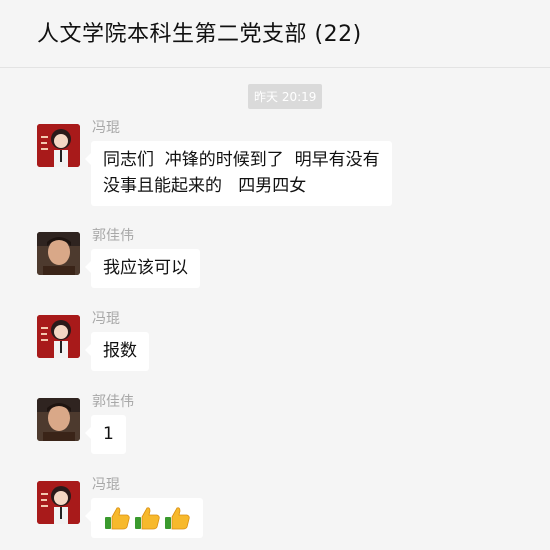  Describe the element at coordinates (145, 268) in the screenshot. I see `message-text-line: 我应该可以` at that location.